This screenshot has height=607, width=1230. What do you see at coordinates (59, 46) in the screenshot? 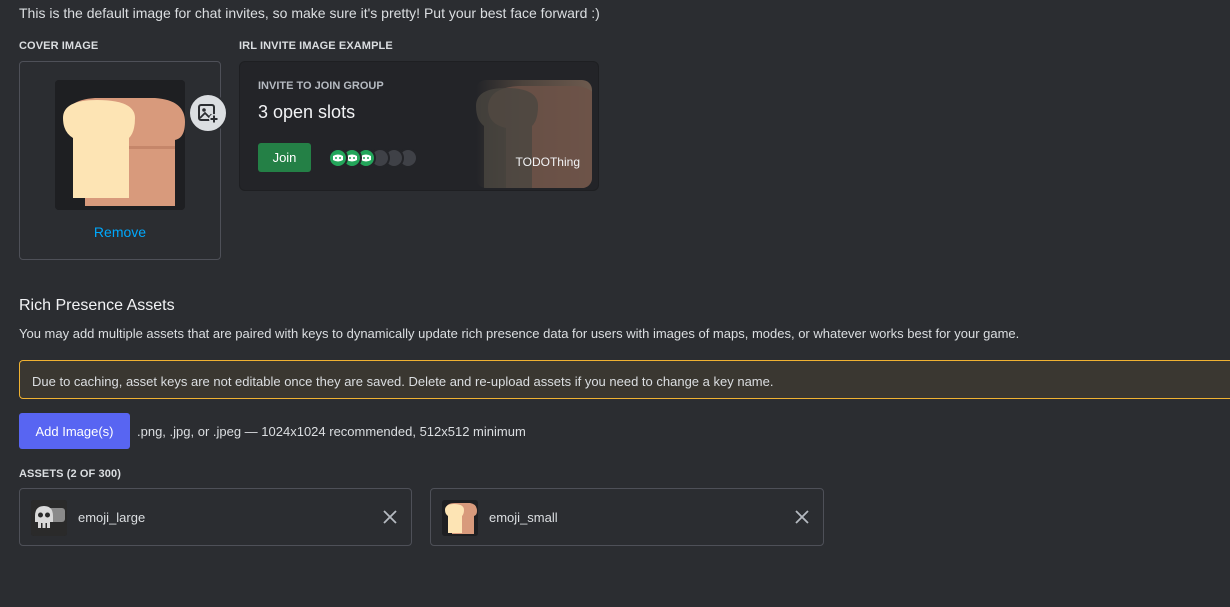
I see `cover-image-label: COVER IMAGE` at bounding box center [59, 46].